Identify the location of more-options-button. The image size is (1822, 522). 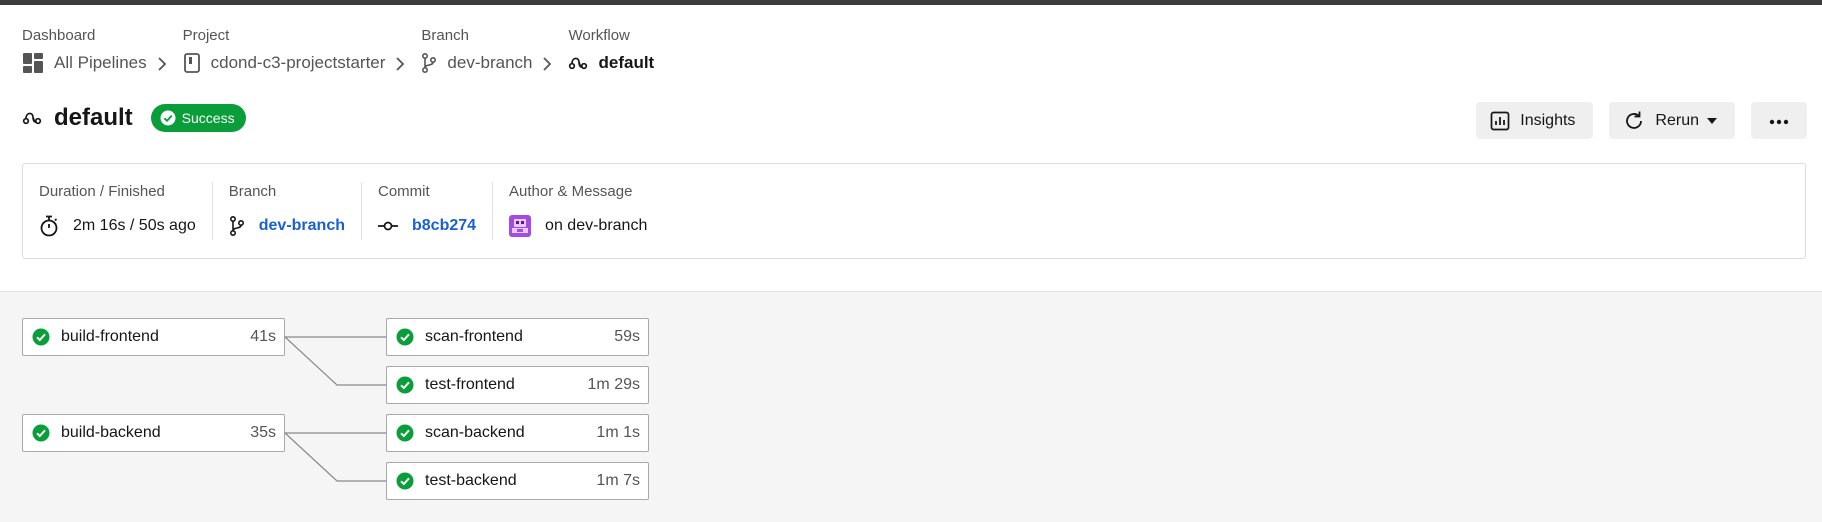
(1779, 120).